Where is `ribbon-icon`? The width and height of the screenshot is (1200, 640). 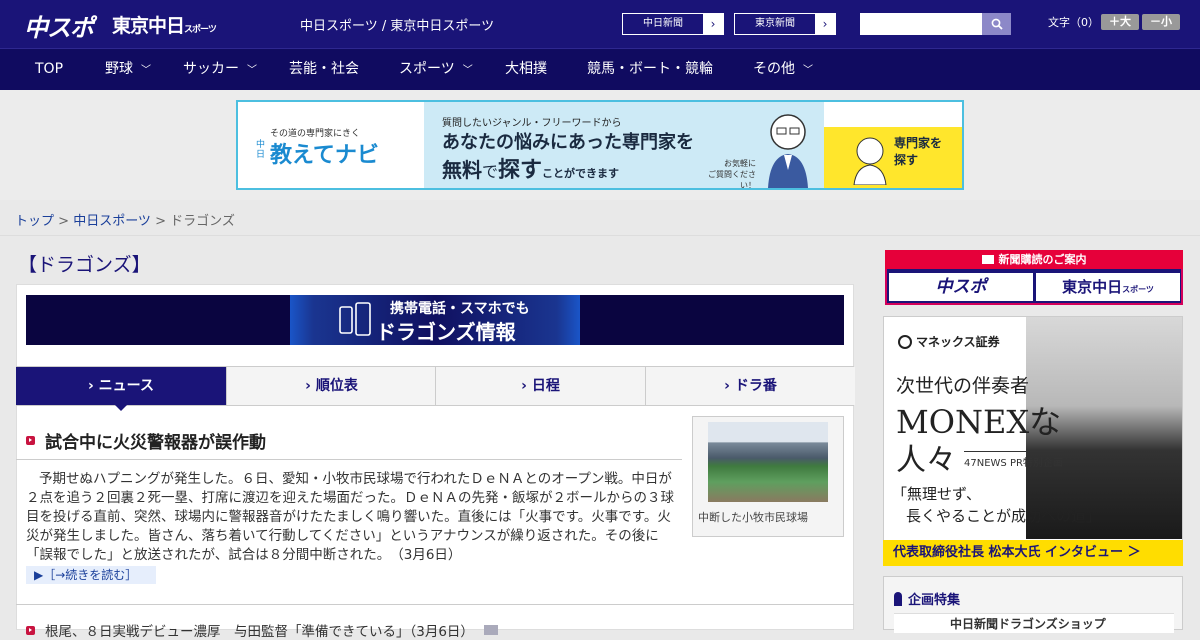
ribbon-icon is located at coordinates (898, 599).